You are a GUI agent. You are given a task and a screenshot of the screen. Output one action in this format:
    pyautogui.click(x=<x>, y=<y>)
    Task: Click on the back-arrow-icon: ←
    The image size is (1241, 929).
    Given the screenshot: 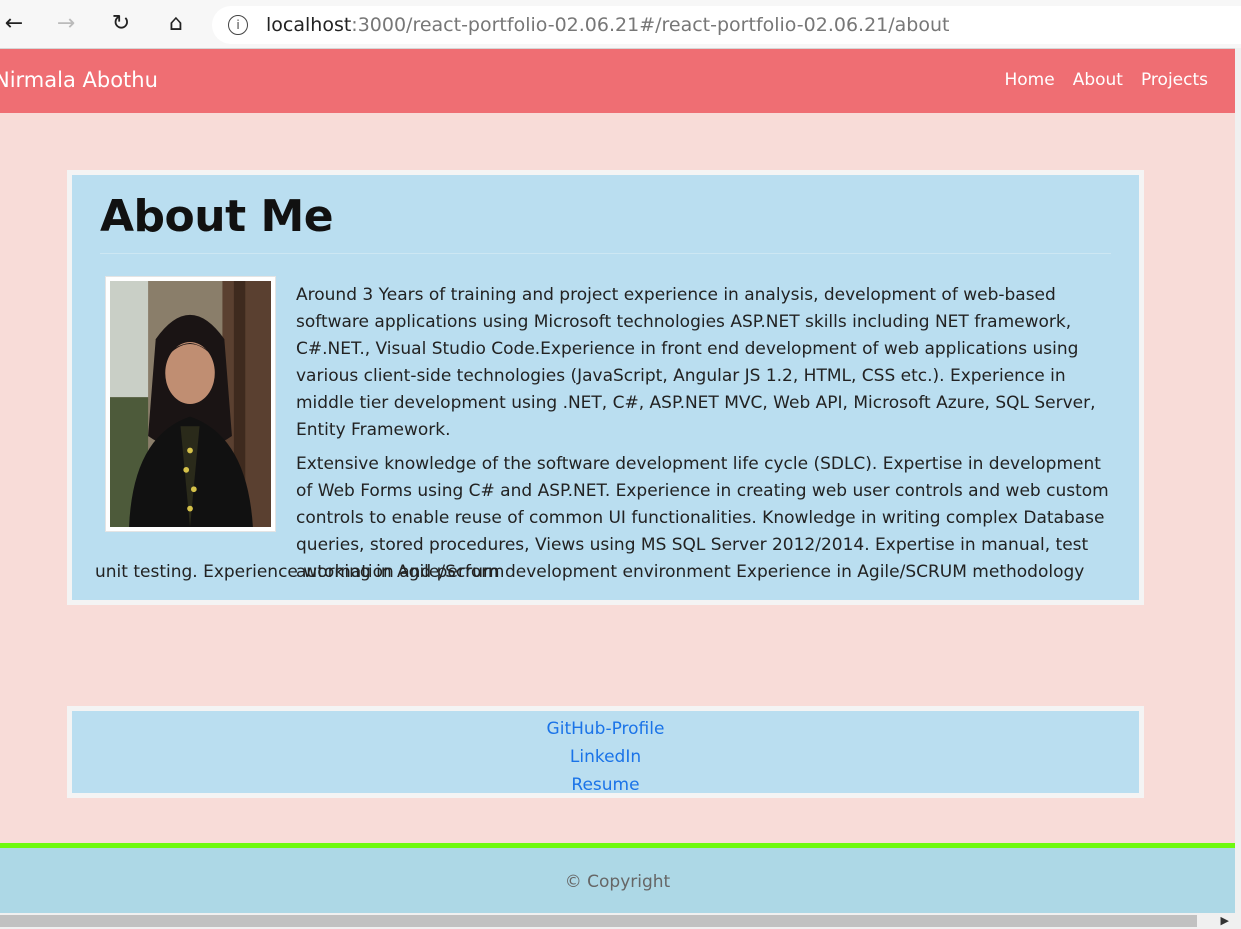 What is the action you would take?
    pyautogui.click(x=14, y=24)
    